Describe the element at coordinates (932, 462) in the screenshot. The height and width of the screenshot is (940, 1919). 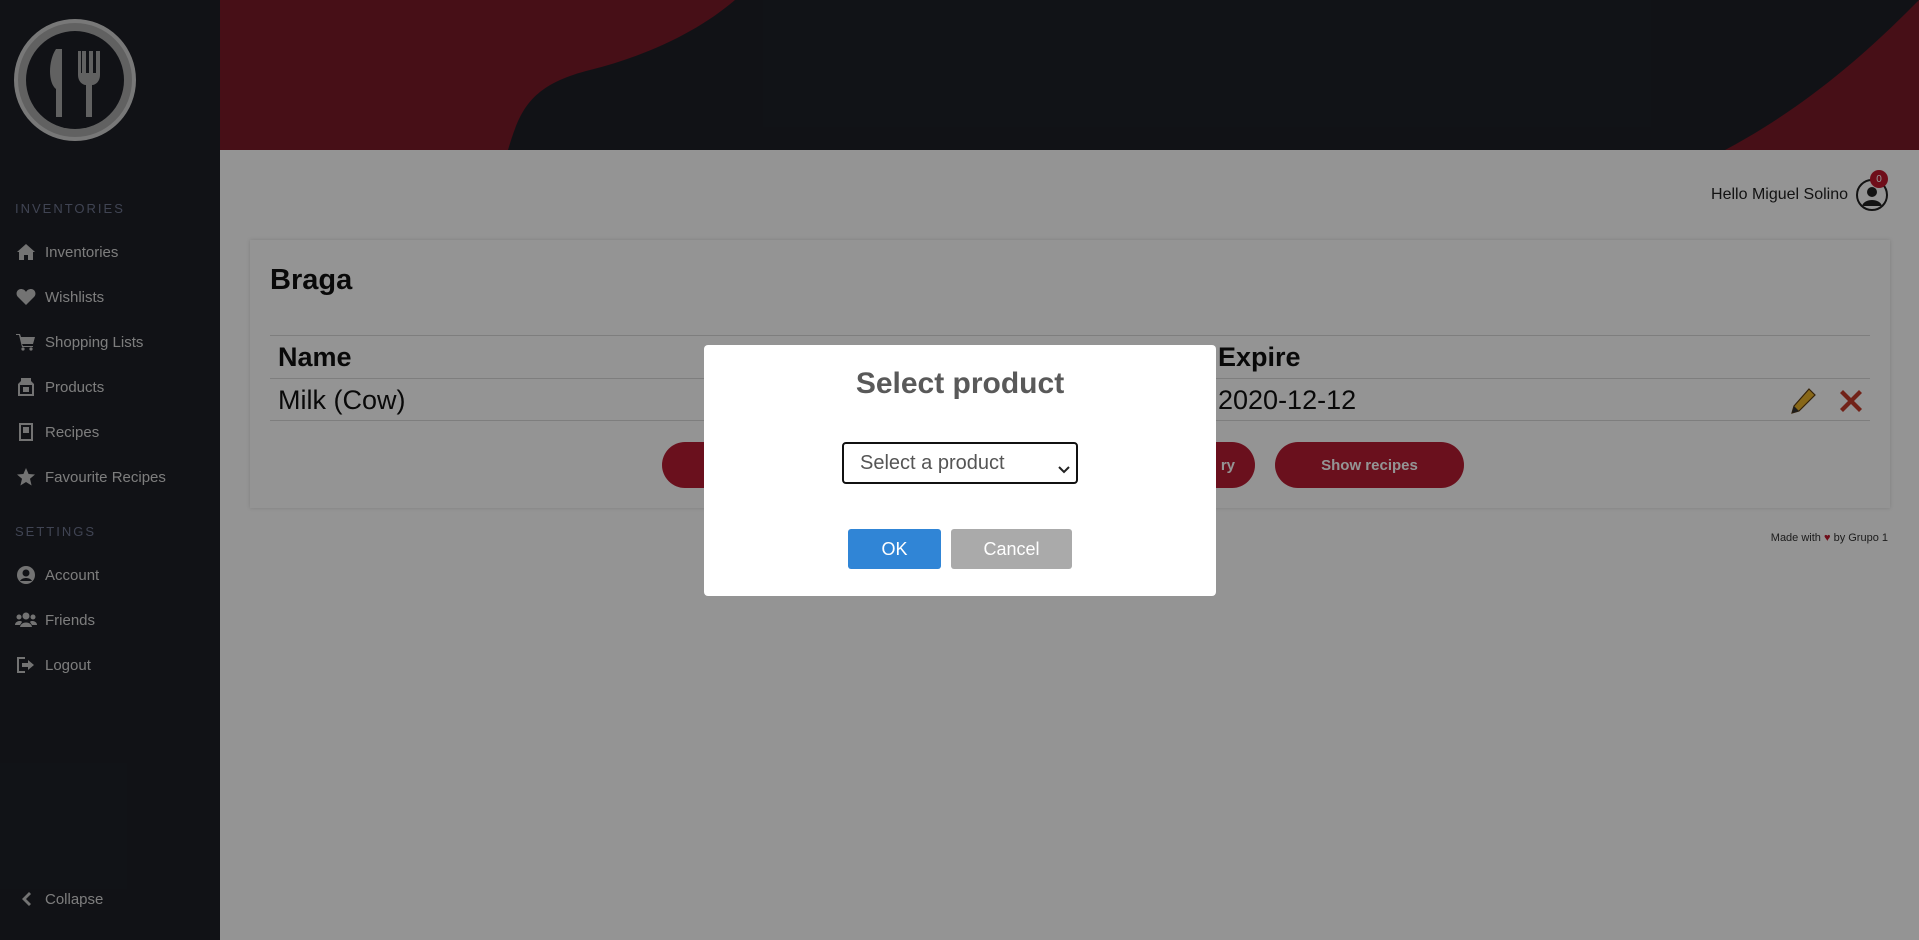
I see `product-select-value: Select a product` at that location.